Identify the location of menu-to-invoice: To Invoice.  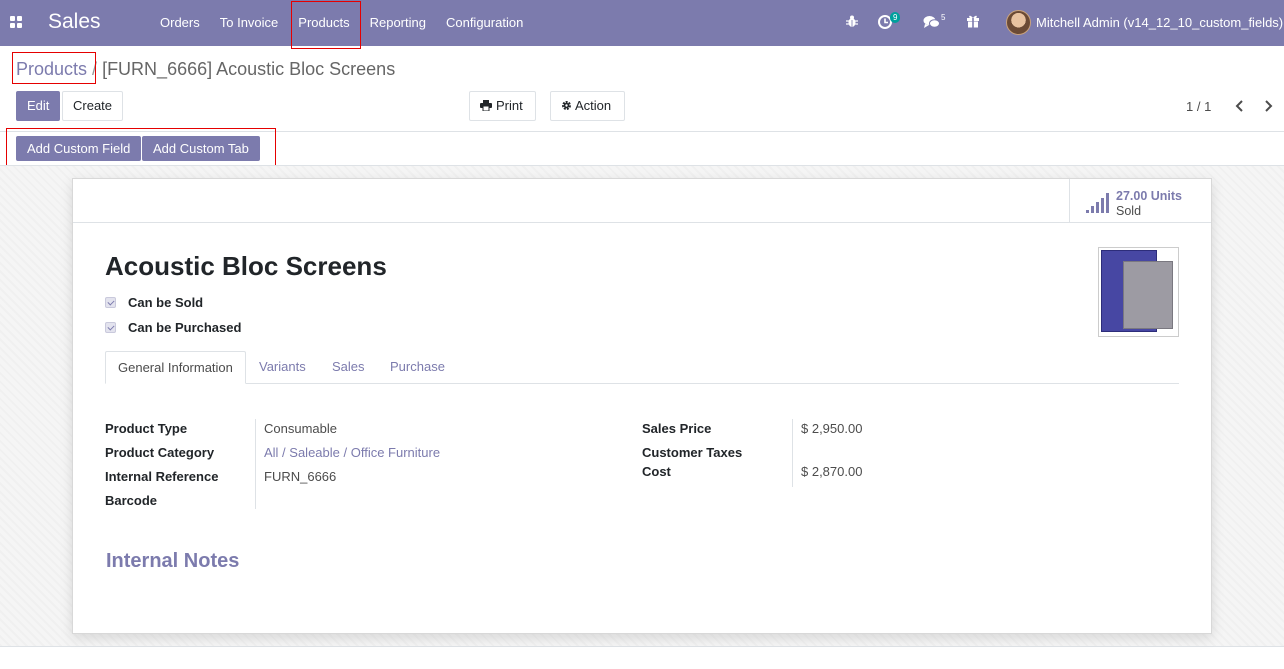
(249, 23).